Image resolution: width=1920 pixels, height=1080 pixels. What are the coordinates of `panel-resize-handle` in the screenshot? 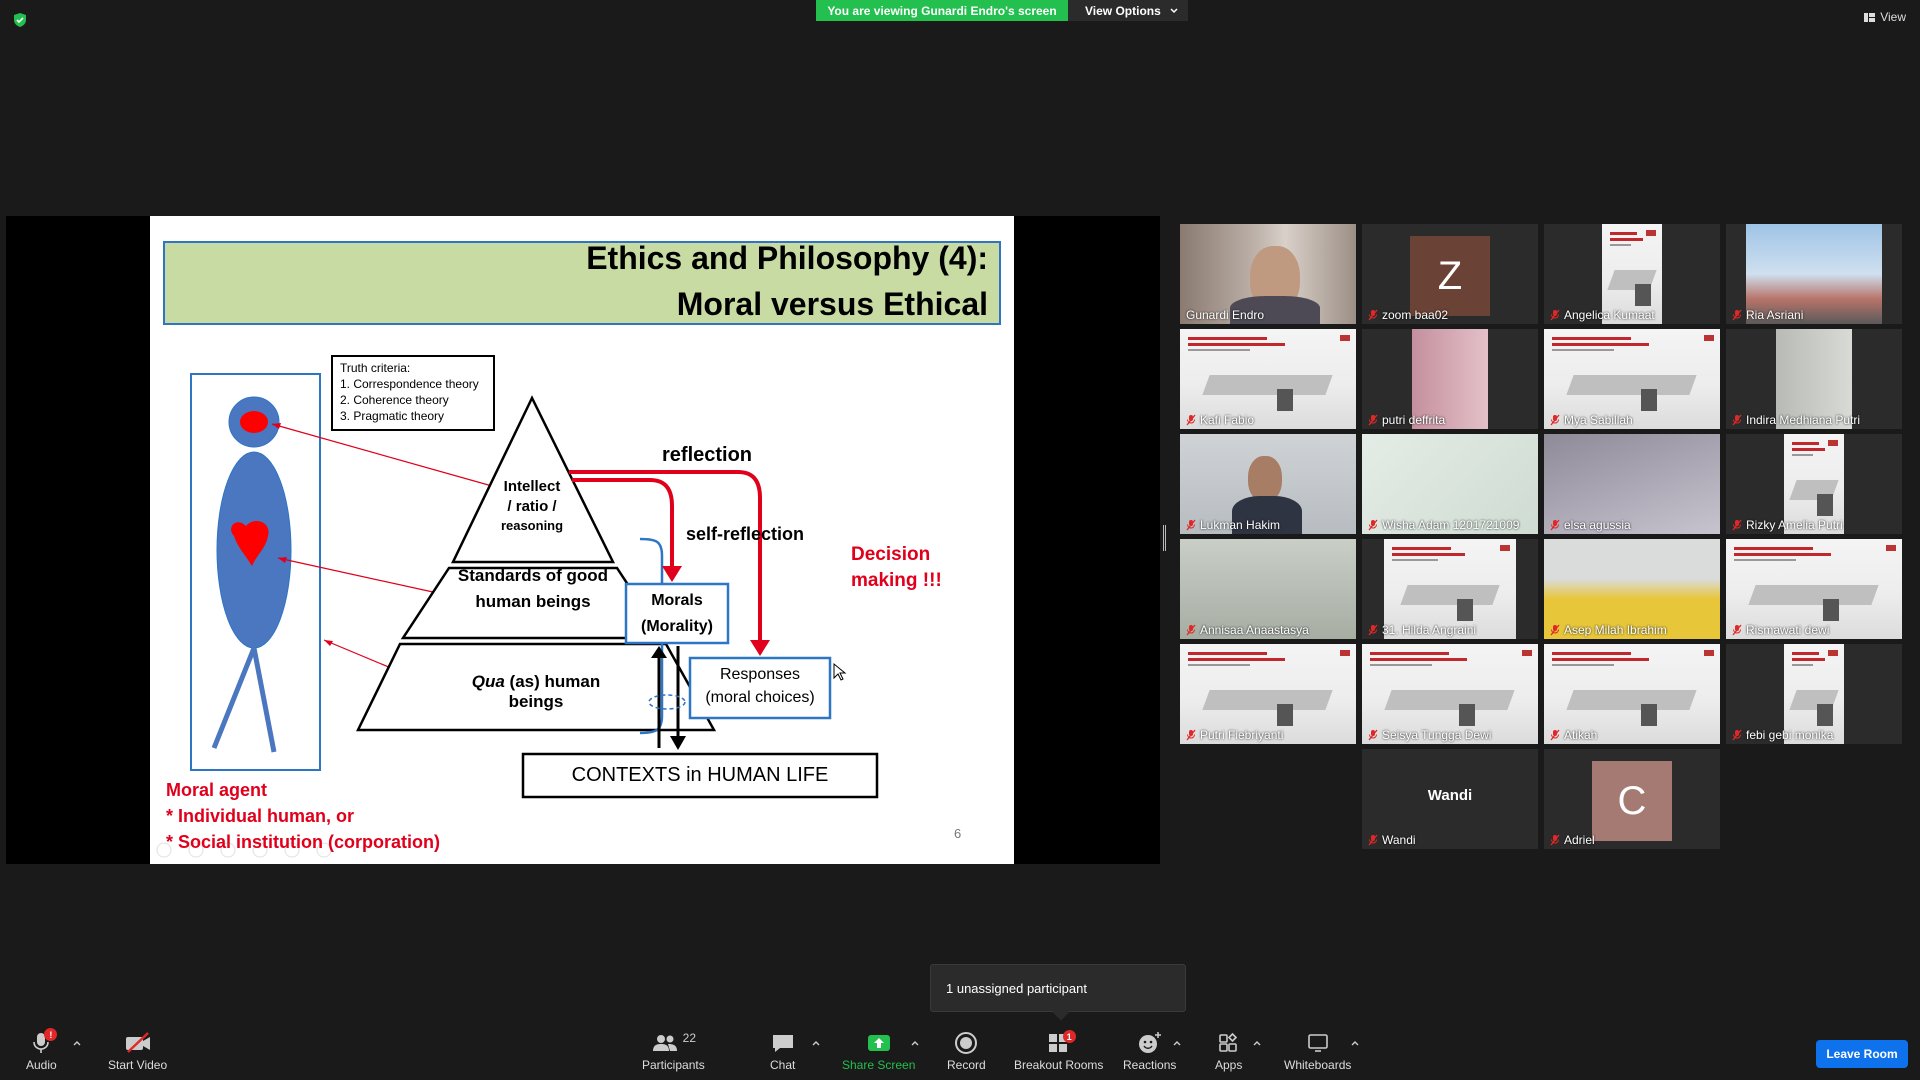 It's located at (1164, 538).